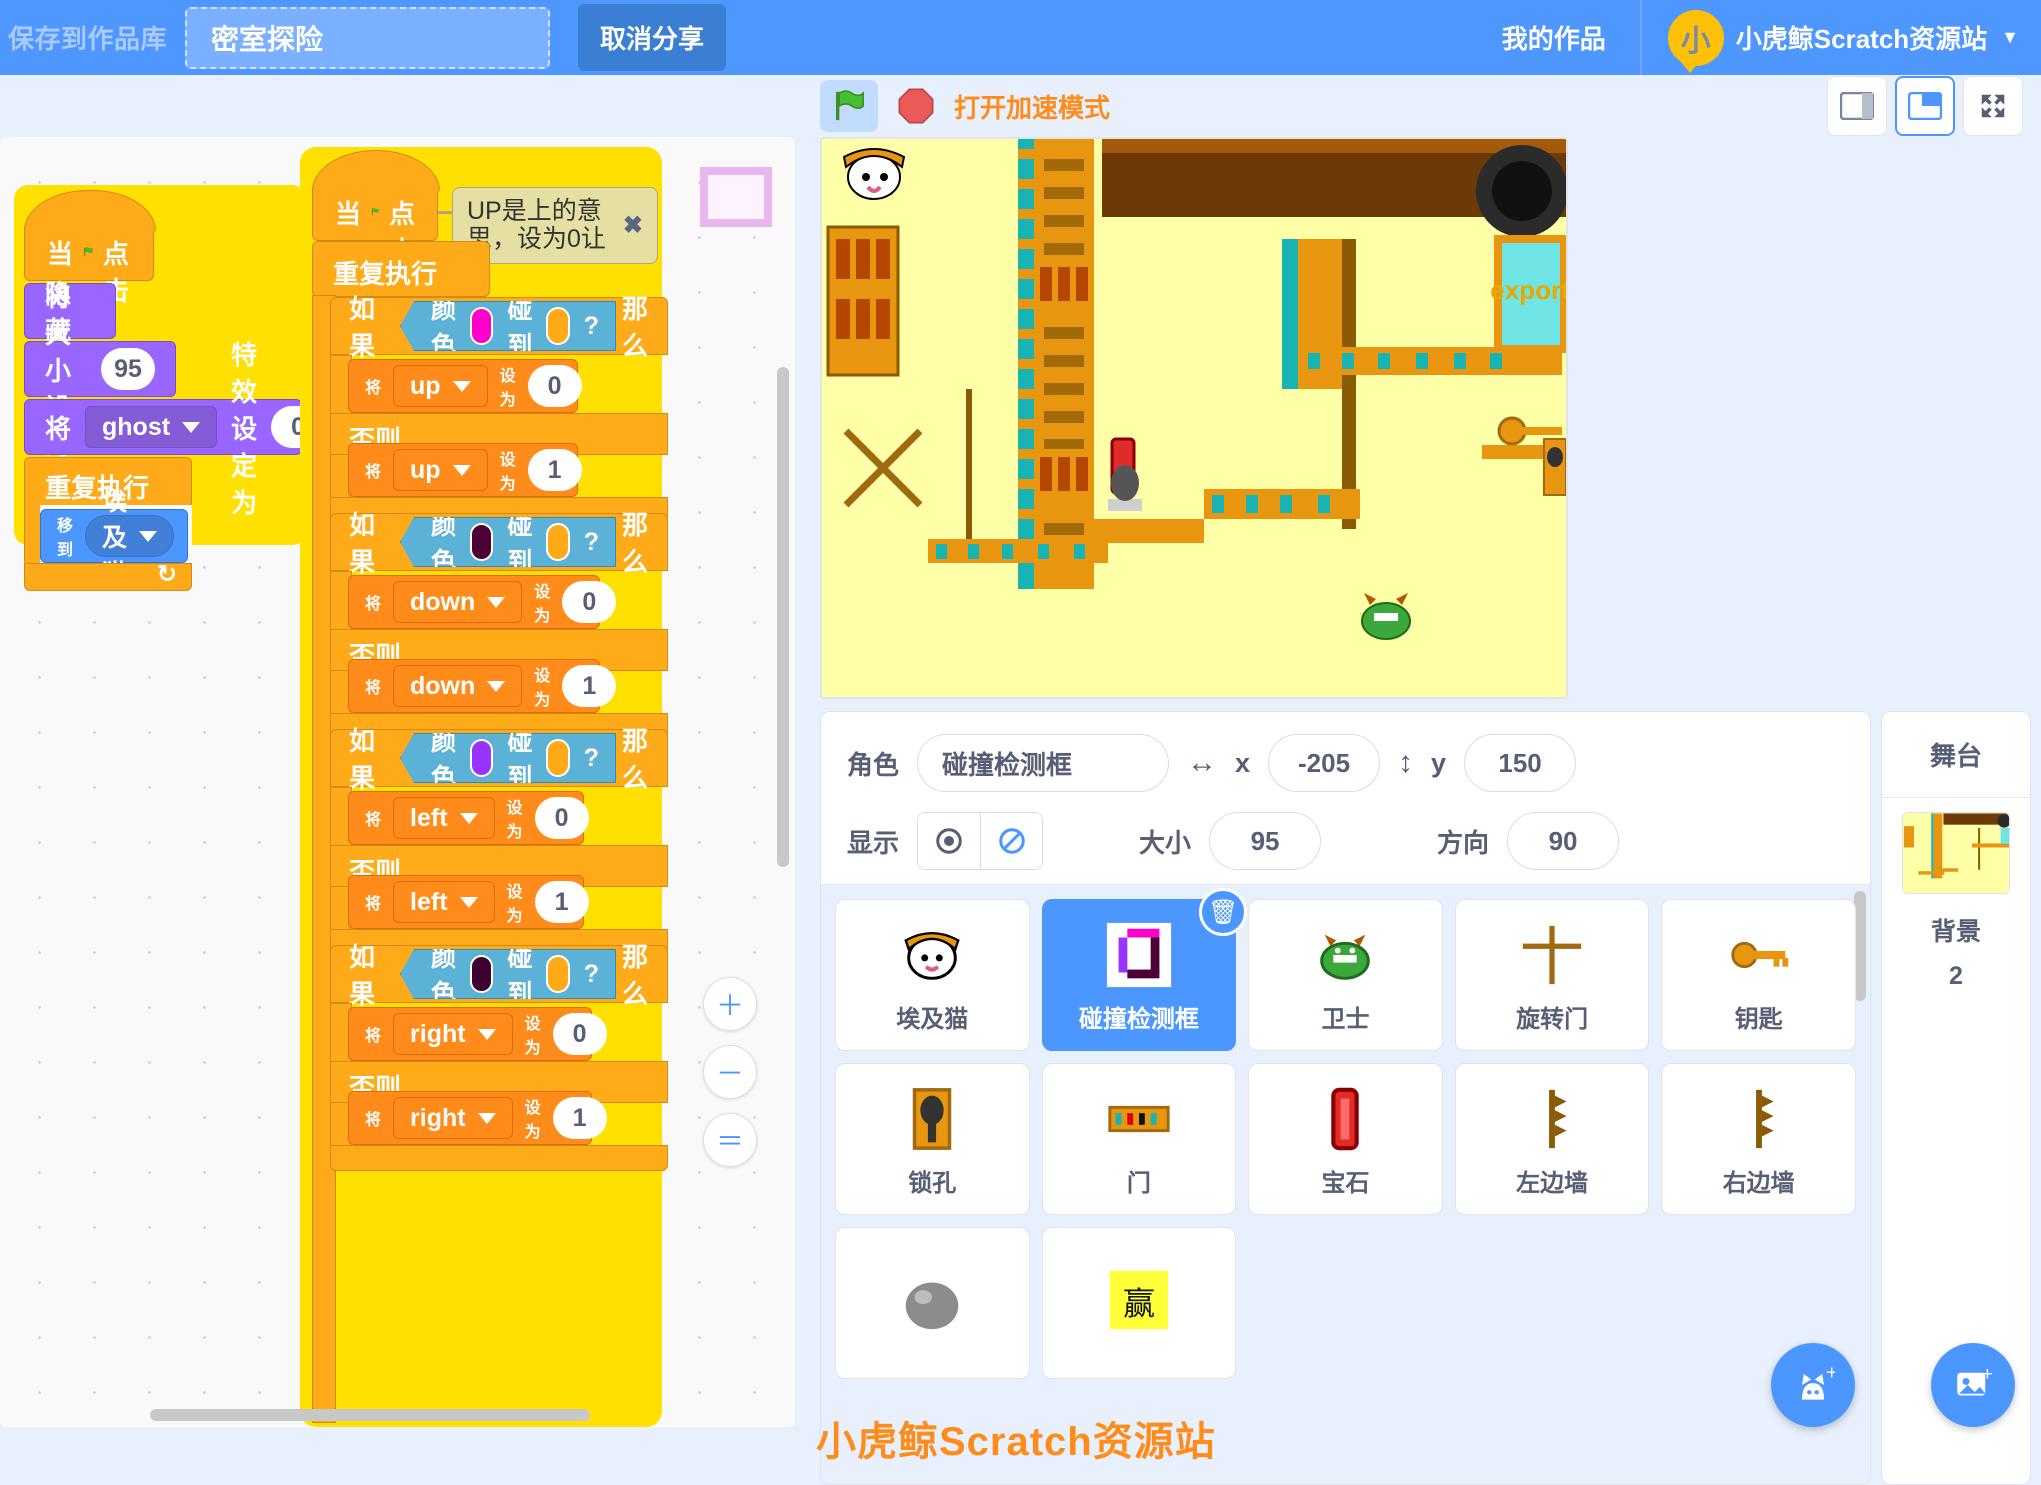  Describe the element at coordinates (916, 106) in the screenshot. I see `stop-button` at that location.